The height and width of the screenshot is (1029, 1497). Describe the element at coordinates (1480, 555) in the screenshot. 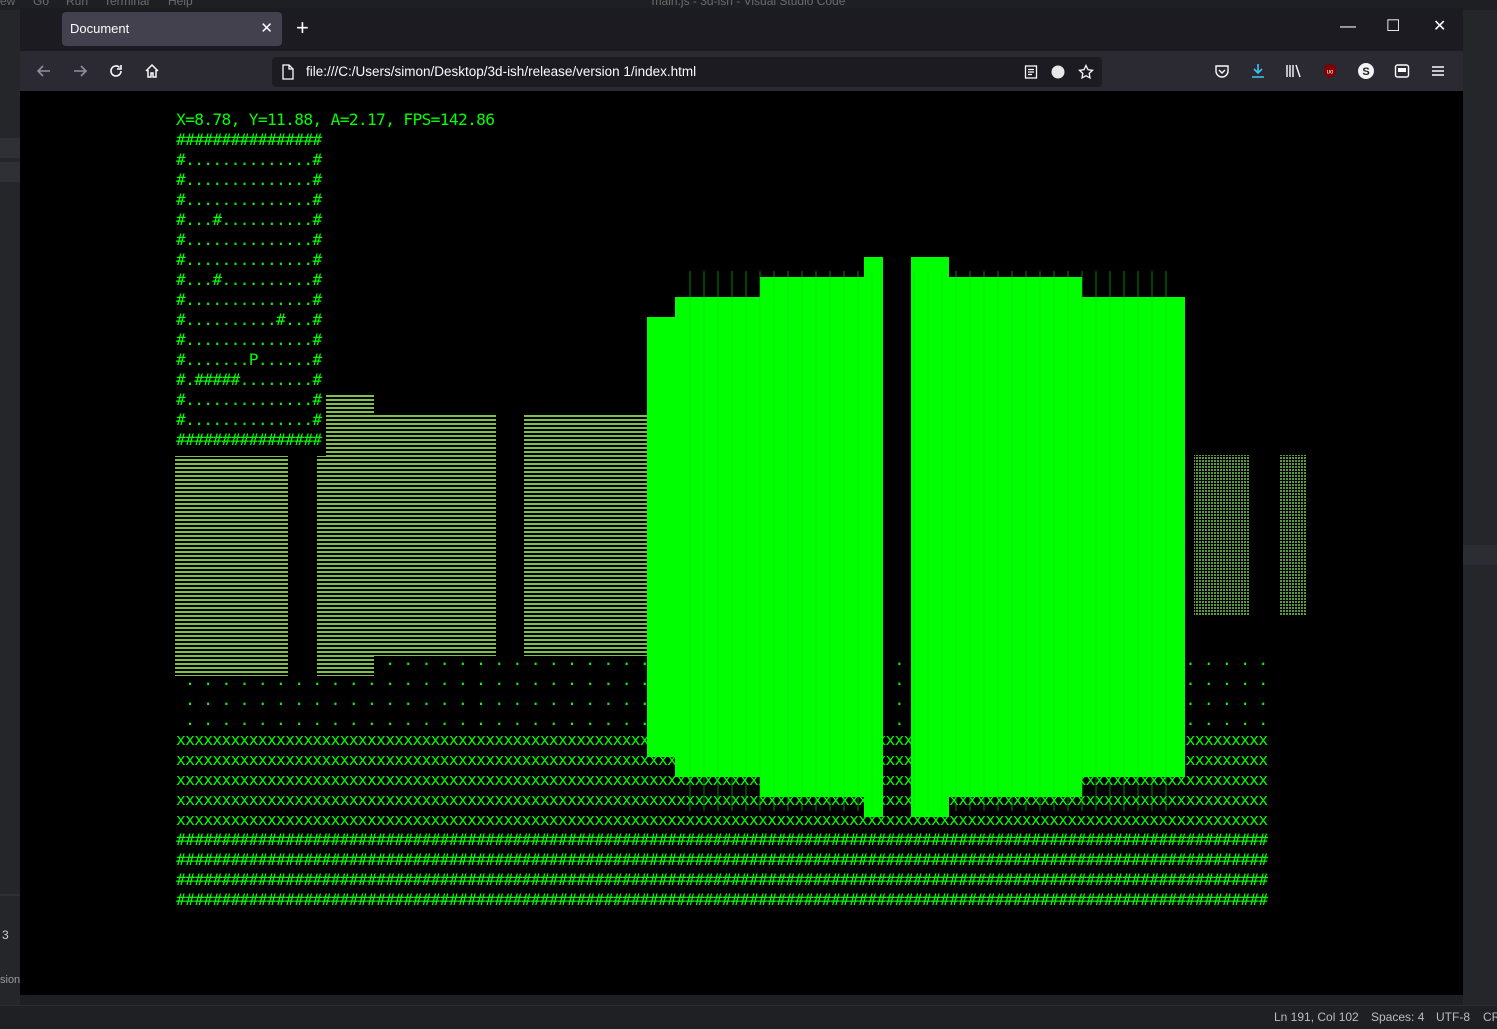

I see `vscode-right-highlight` at that location.